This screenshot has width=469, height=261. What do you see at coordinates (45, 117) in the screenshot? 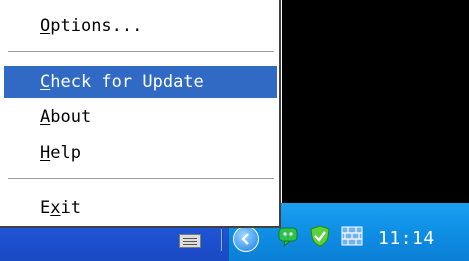
I see `menu-item-about-accelerator: A` at bounding box center [45, 117].